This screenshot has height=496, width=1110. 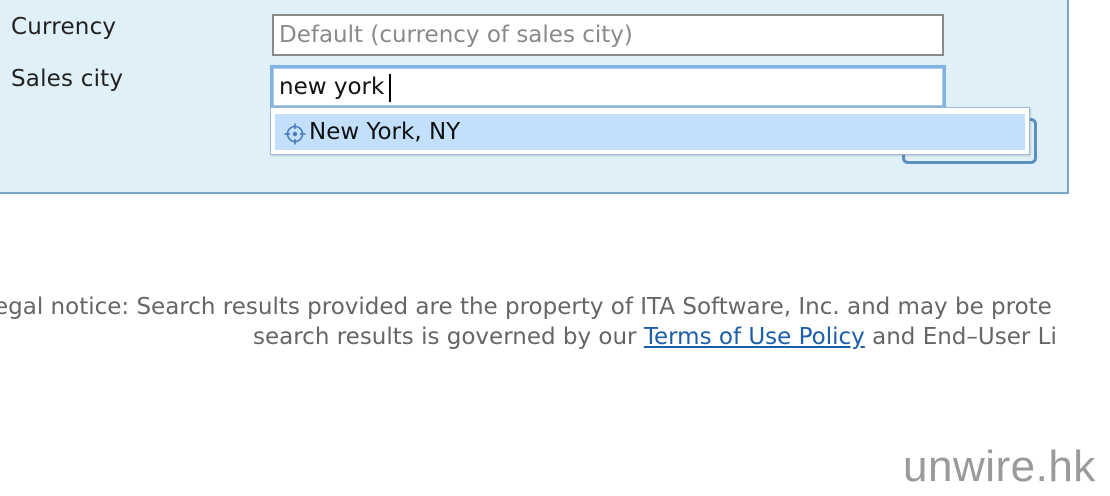 I want to click on sales-city-input, so click(x=608, y=87).